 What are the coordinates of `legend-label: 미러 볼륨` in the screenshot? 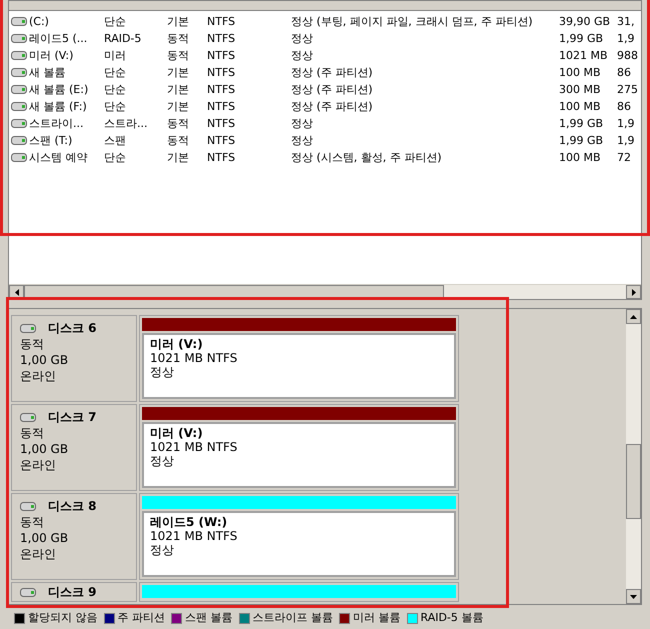 It's located at (376, 618).